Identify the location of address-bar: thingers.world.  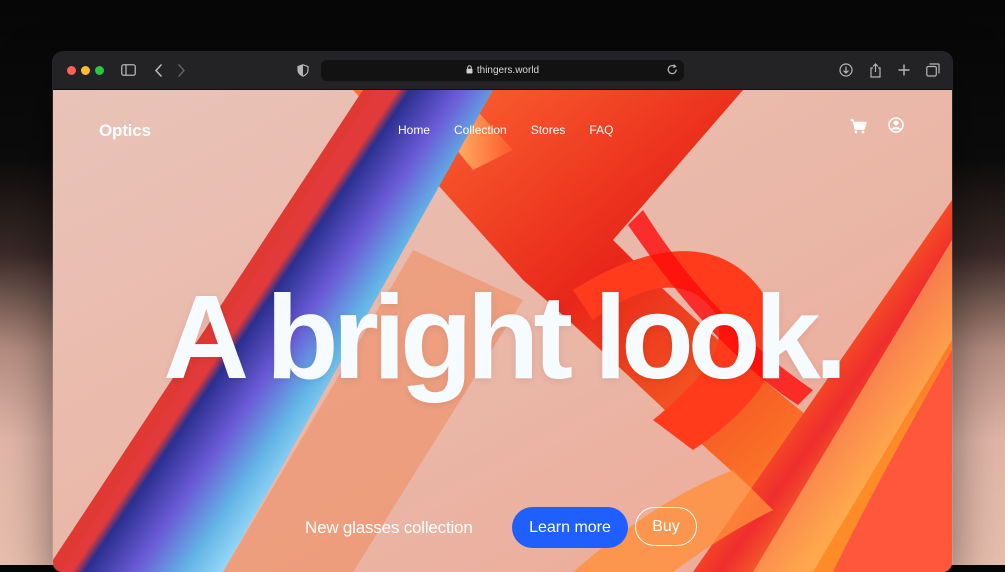
(502, 70).